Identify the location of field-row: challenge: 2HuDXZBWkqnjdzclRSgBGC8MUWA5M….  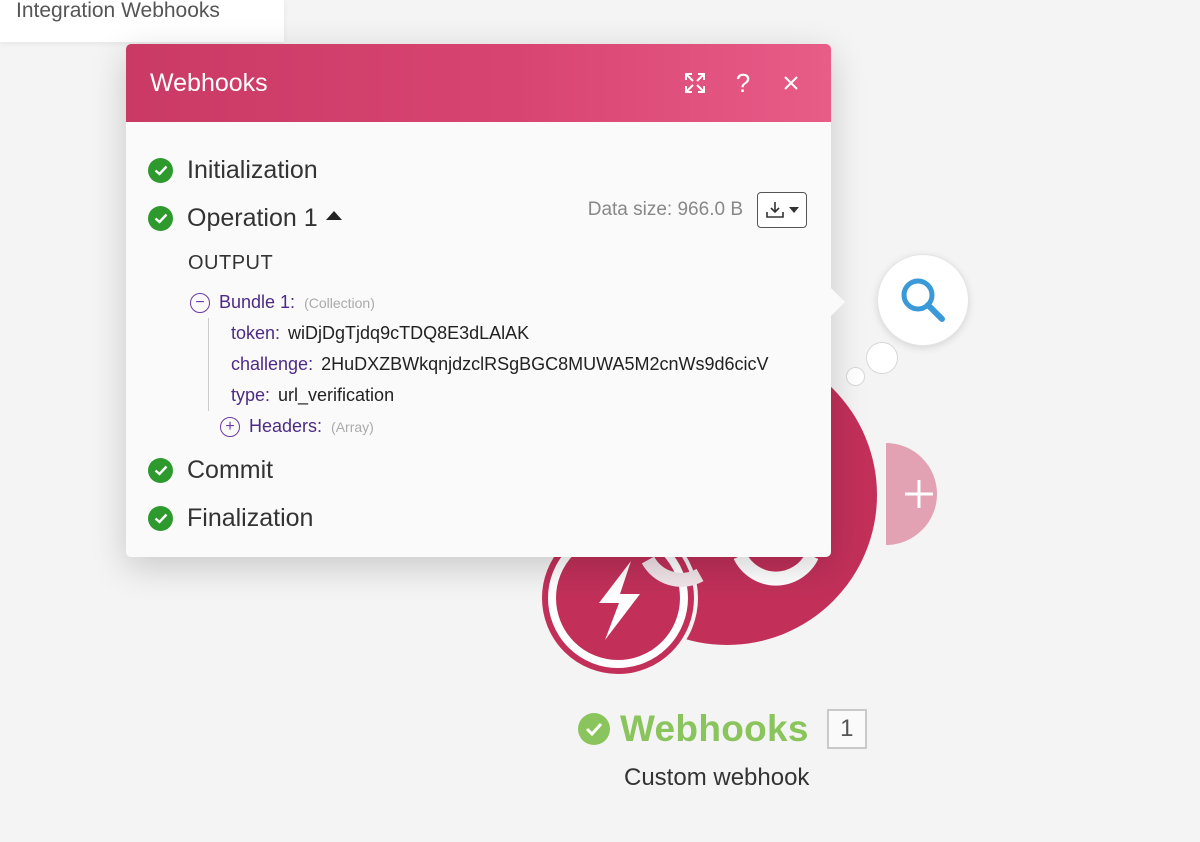
(520, 364).